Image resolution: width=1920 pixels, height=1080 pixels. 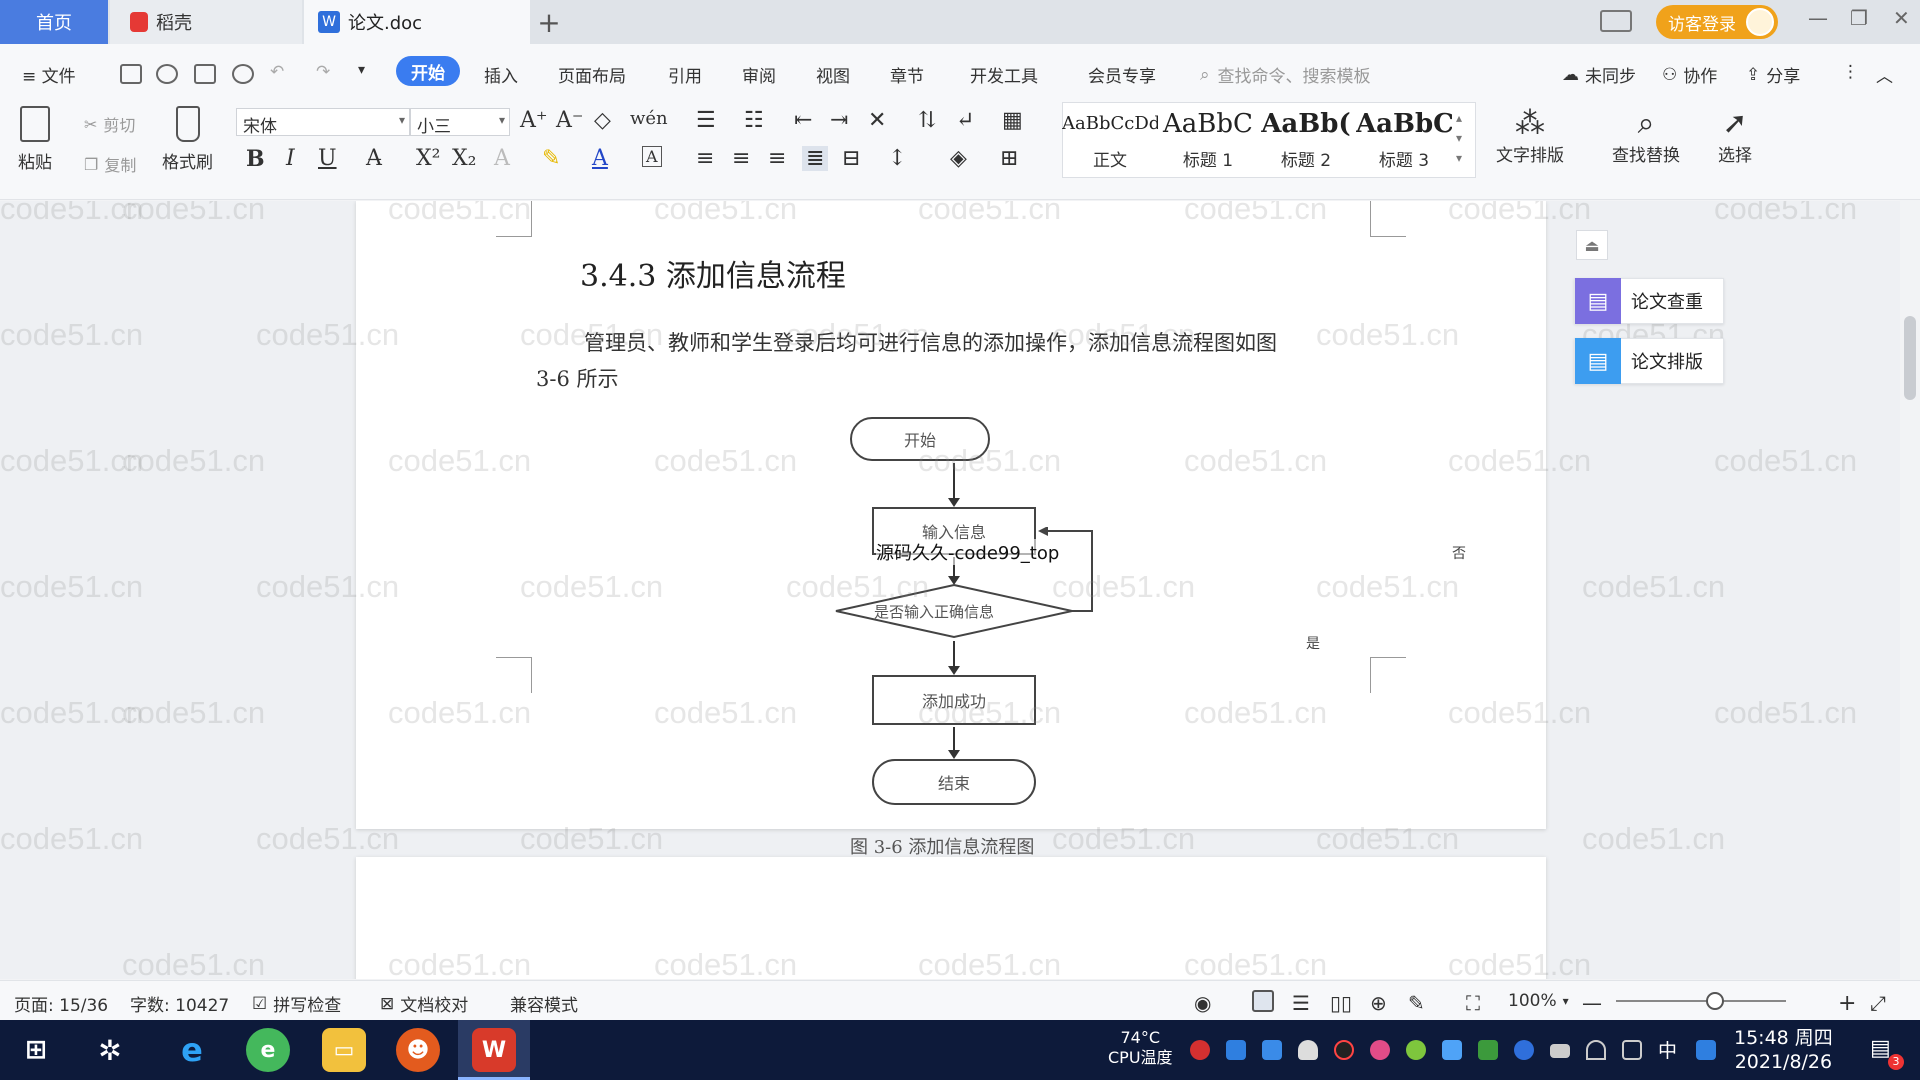 What do you see at coordinates (323, 72) in the screenshot?
I see `redo-icon: ↷` at bounding box center [323, 72].